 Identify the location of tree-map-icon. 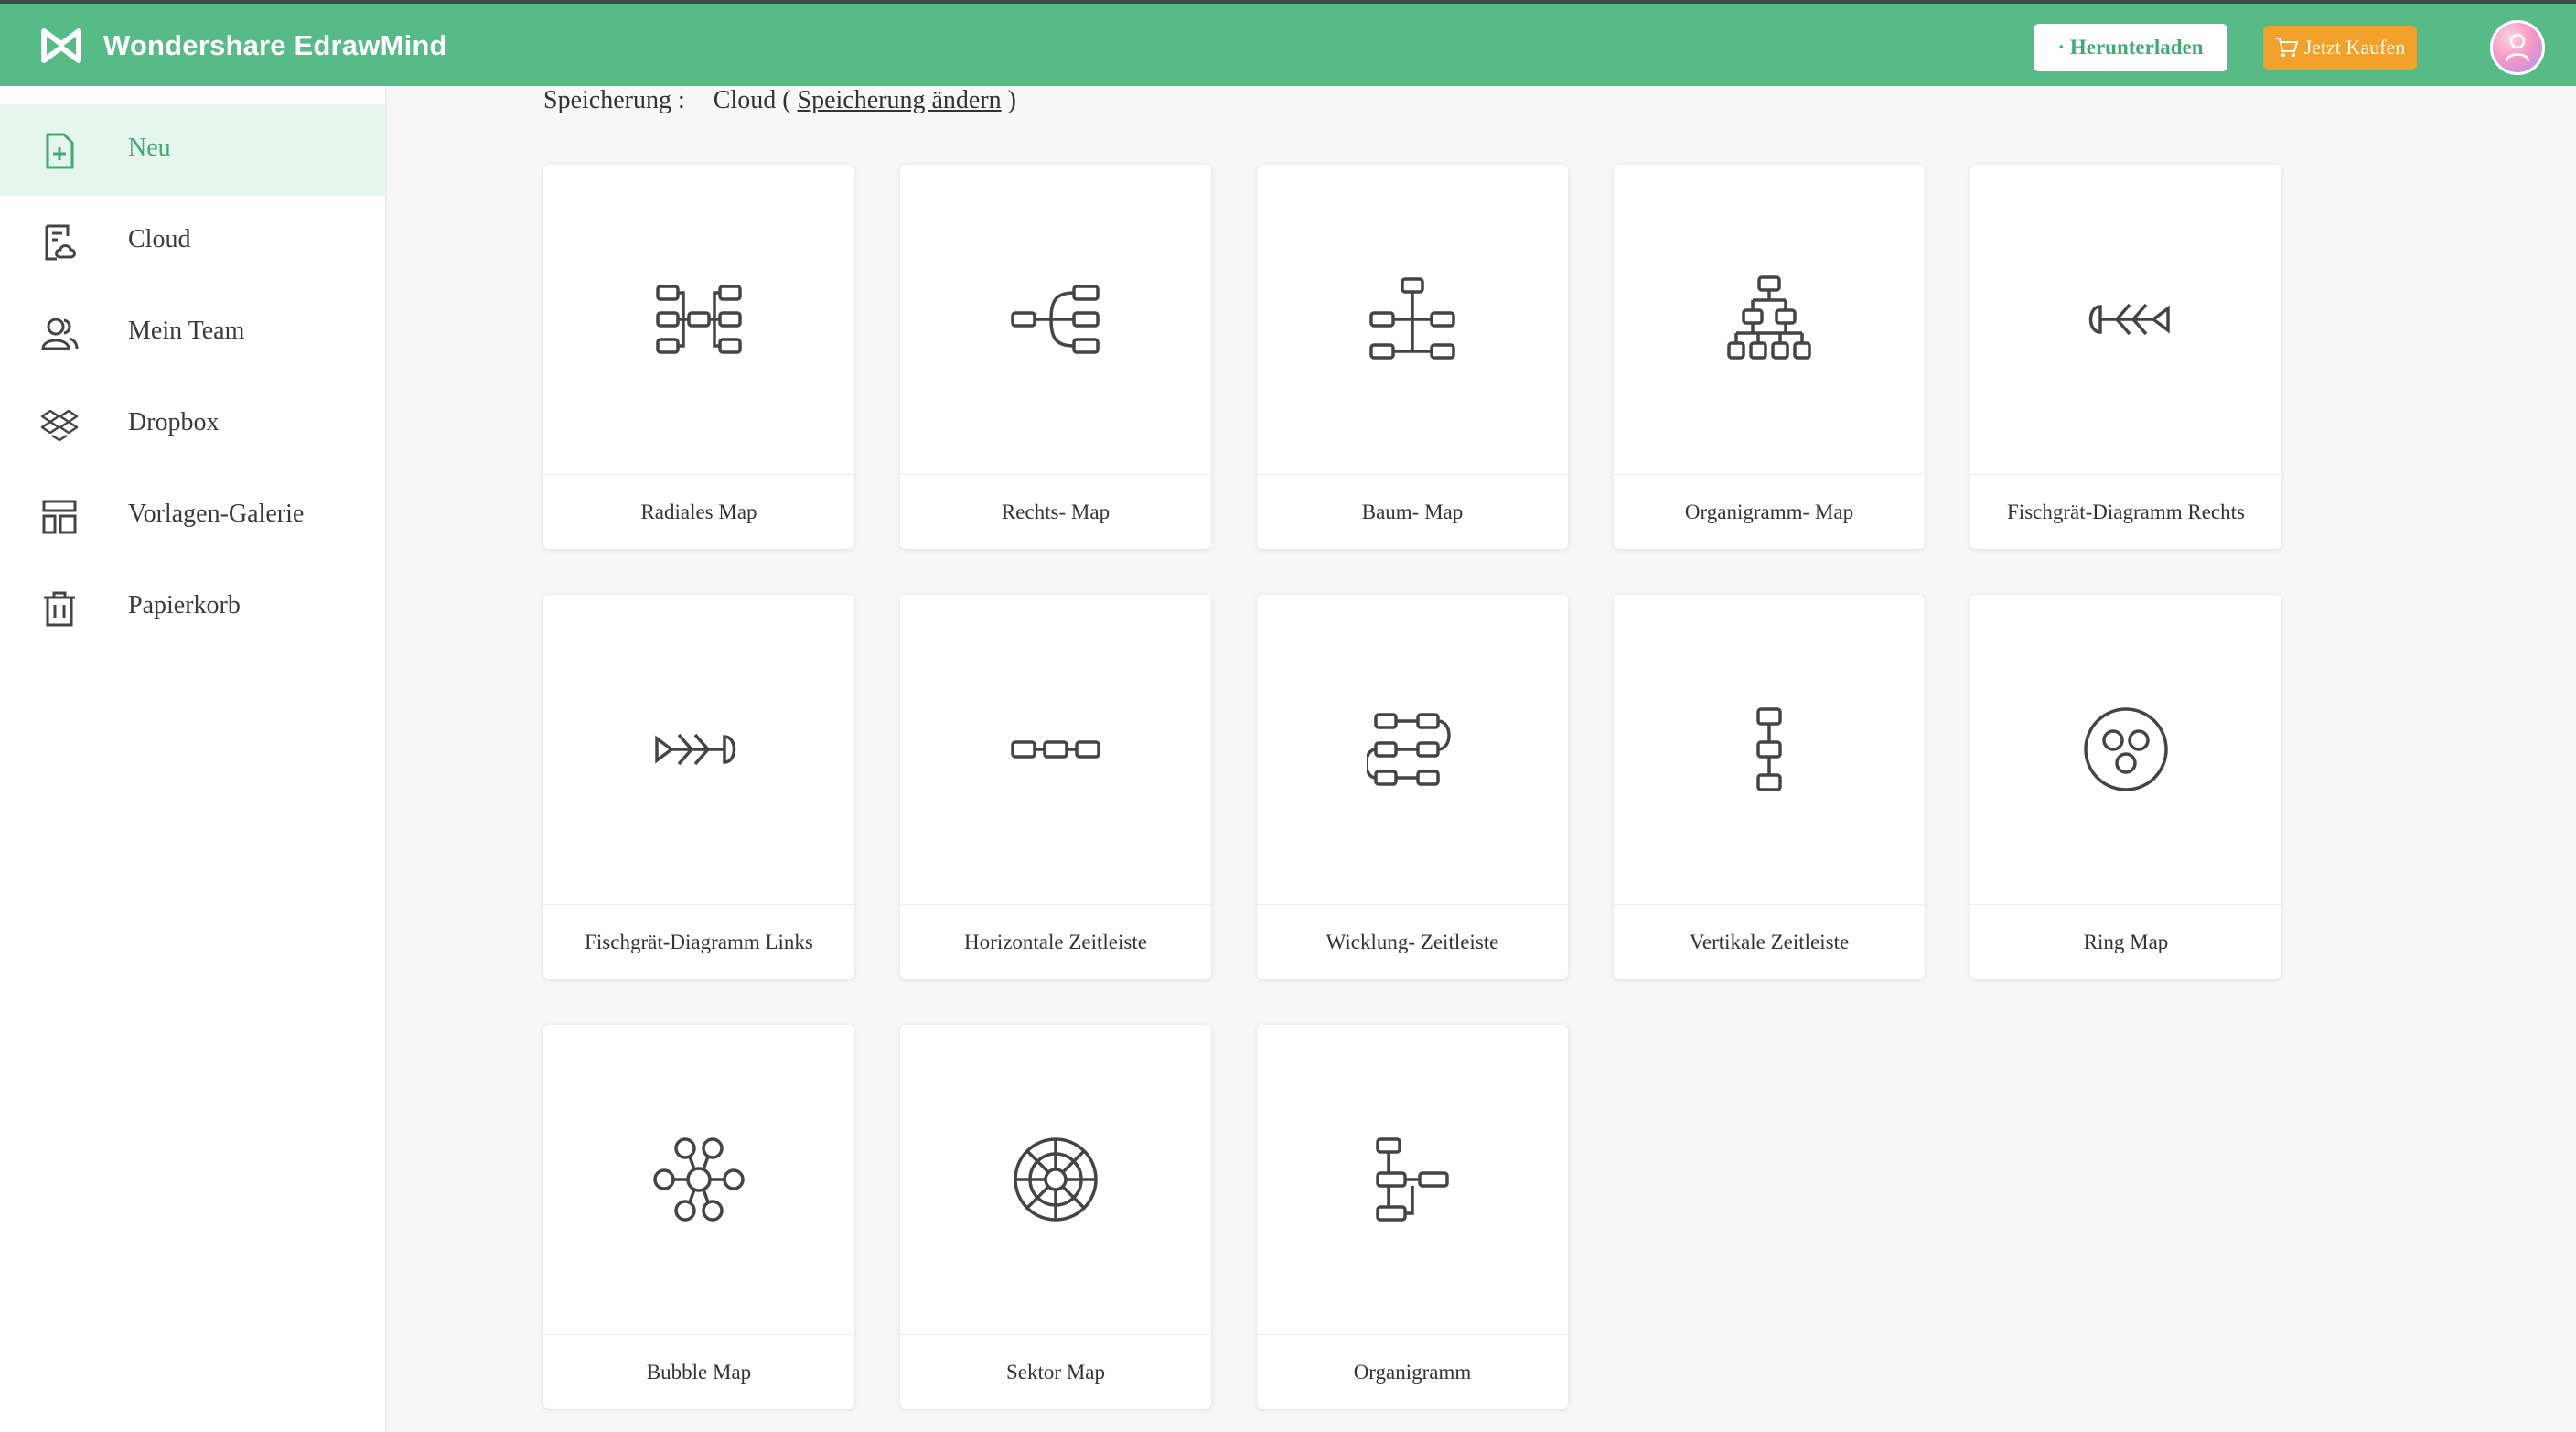
(1412, 318).